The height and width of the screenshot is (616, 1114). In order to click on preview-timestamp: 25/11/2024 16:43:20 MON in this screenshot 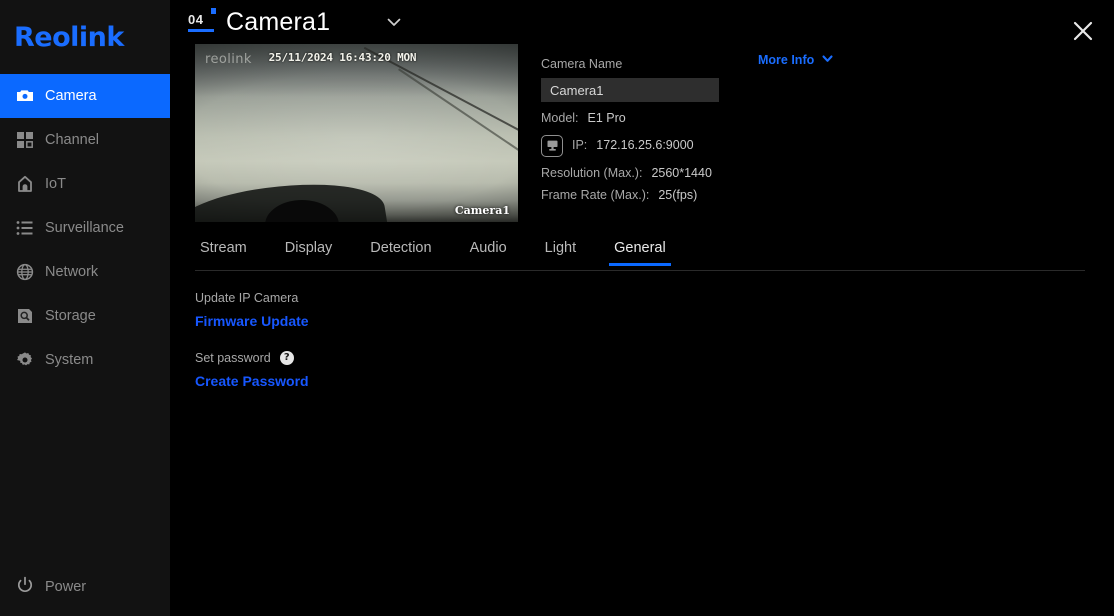, I will do `click(342, 57)`.